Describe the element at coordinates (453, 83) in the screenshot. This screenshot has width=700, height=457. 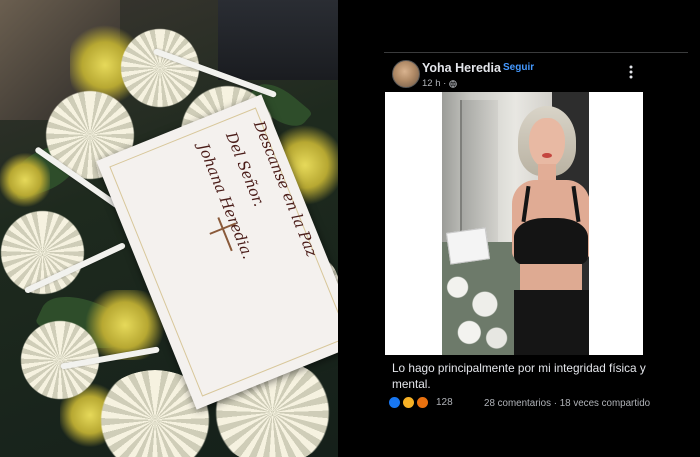
I see `globe-icon` at that location.